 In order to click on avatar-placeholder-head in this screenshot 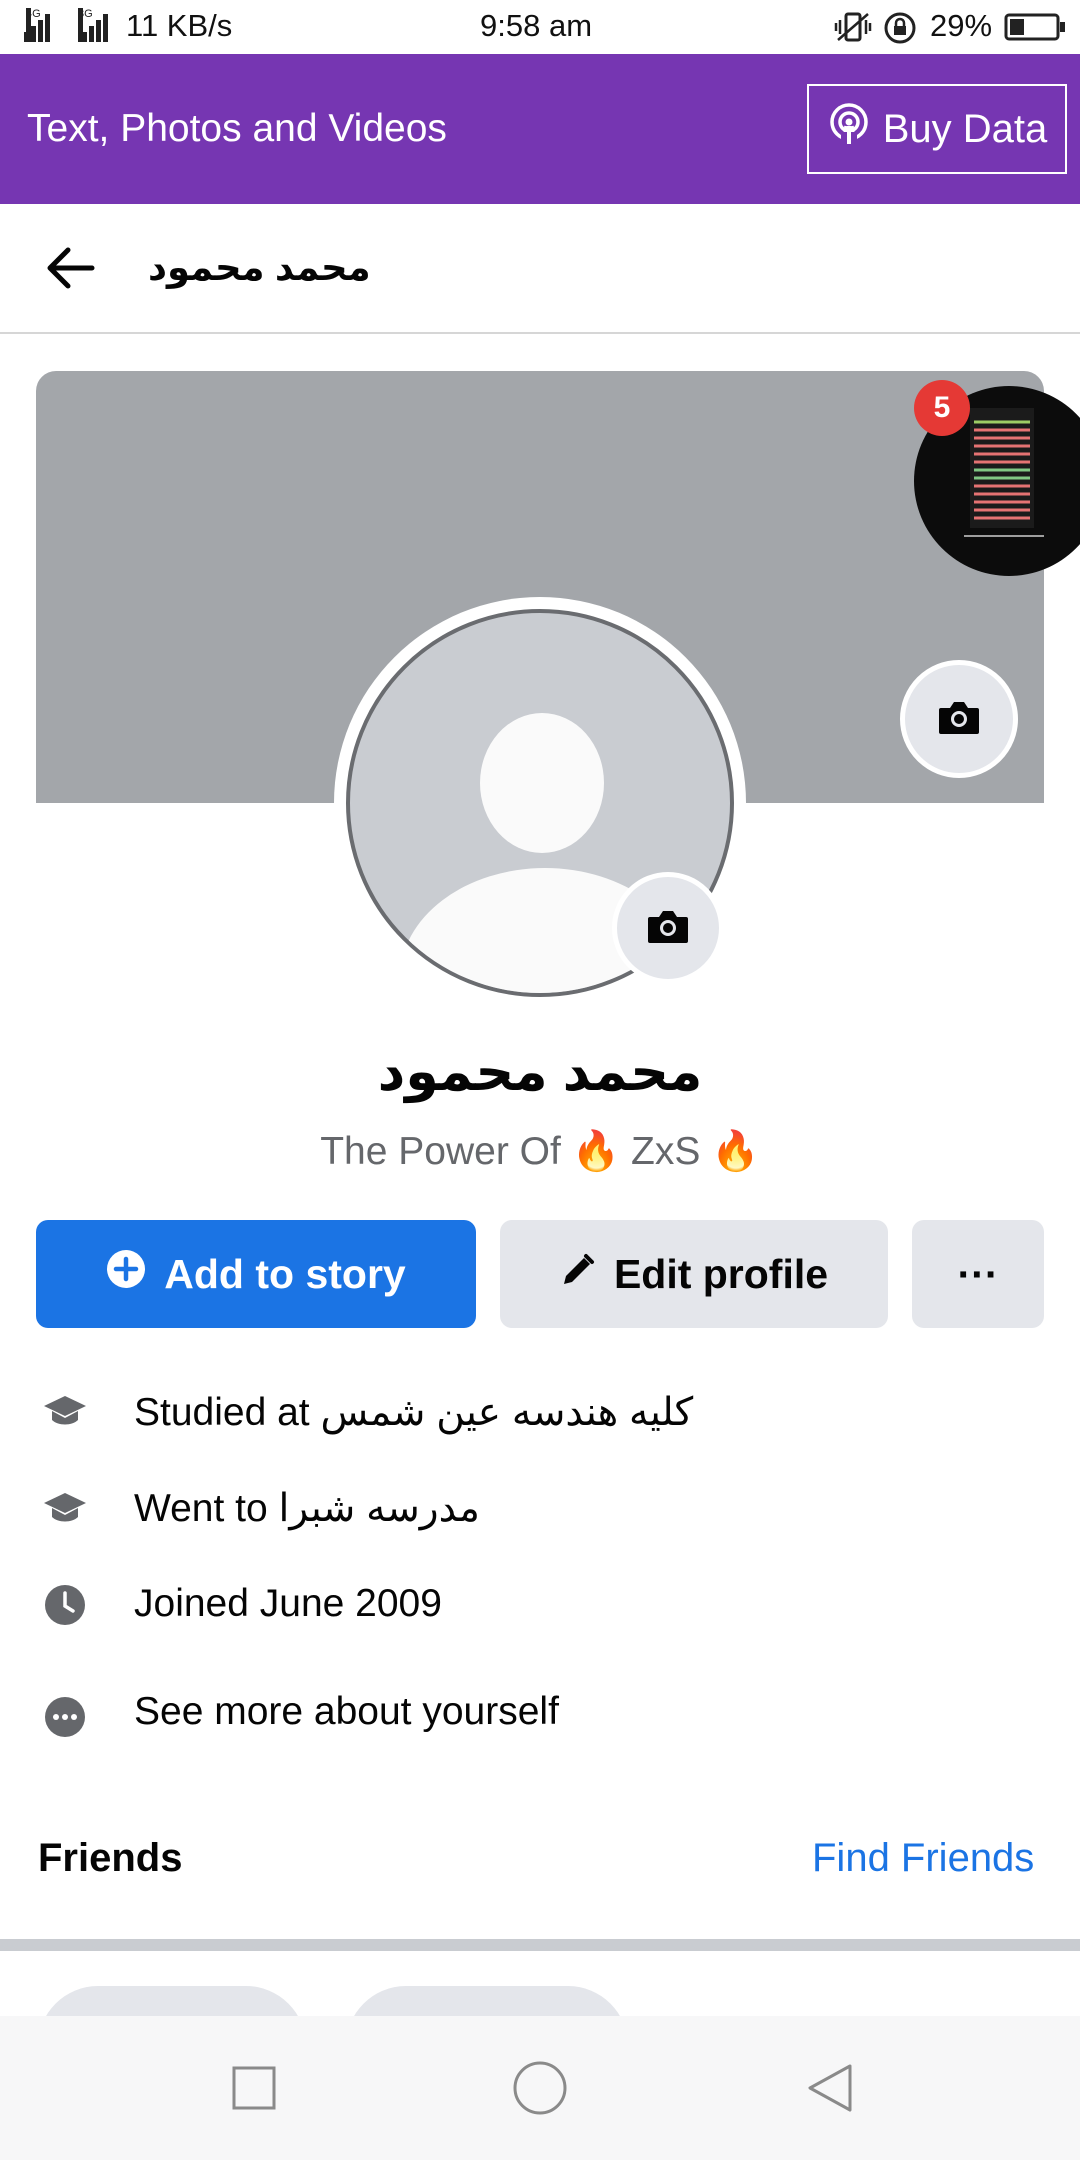, I will do `click(542, 783)`.